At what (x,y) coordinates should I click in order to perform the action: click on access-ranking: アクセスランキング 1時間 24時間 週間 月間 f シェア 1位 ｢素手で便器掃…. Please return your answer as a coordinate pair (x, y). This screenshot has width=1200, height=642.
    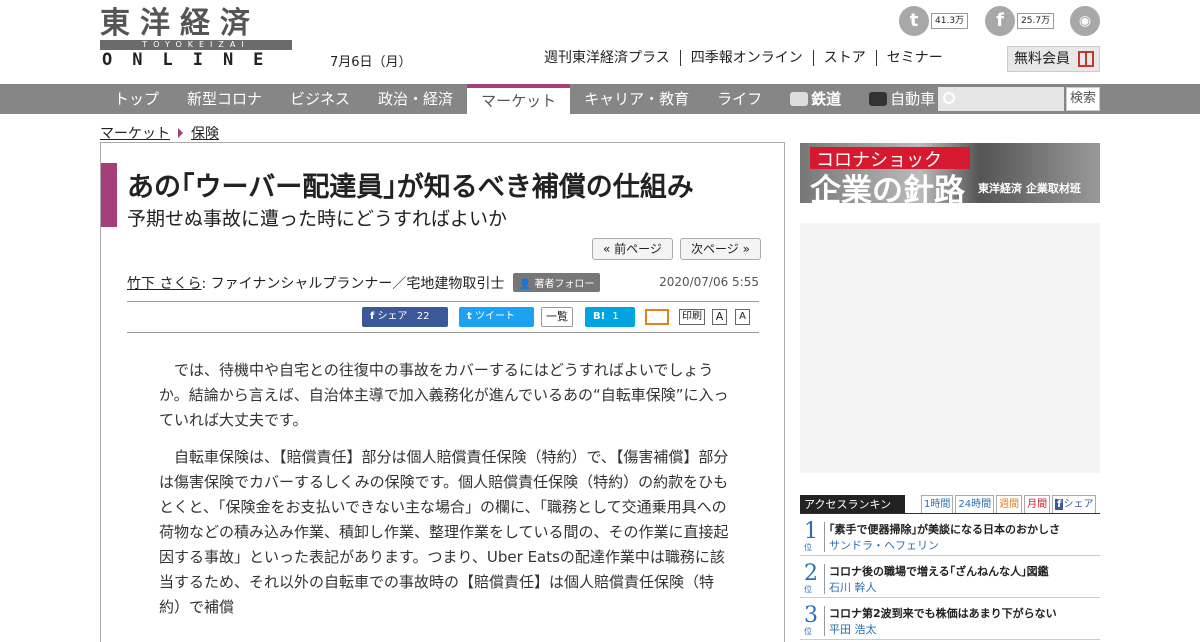
    Looking at the image, I should click on (950, 567).